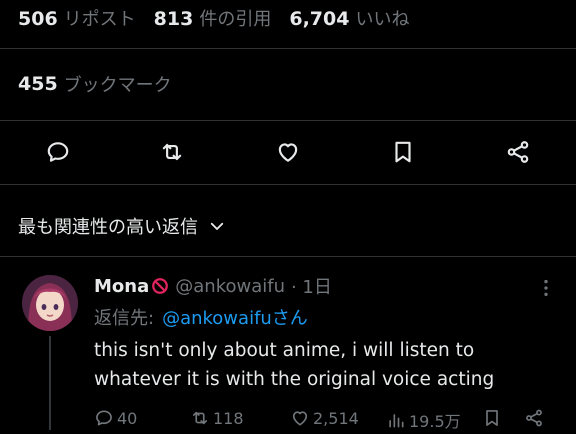 The height and width of the screenshot is (434, 576). I want to click on prohibited-emoji-icon, so click(160, 286).